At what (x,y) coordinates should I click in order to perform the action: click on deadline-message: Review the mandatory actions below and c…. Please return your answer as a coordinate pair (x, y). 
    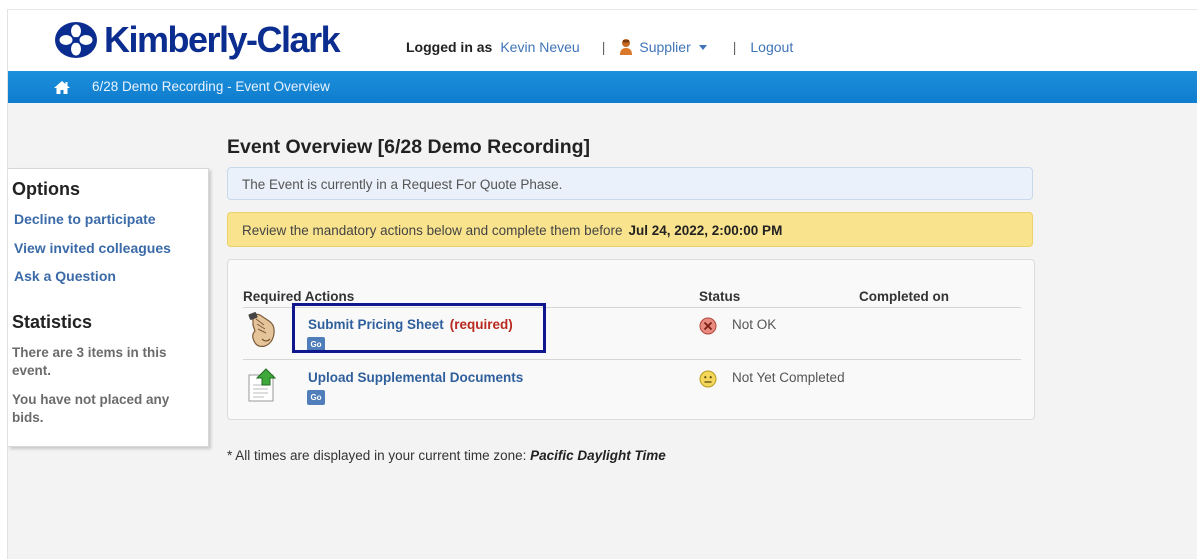
    Looking at the image, I should click on (432, 230).